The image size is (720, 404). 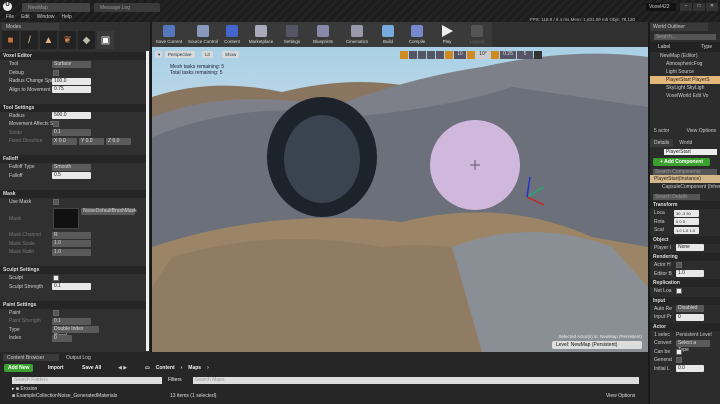 I want to click on scale-snap-icon, so click(x=495, y=55).